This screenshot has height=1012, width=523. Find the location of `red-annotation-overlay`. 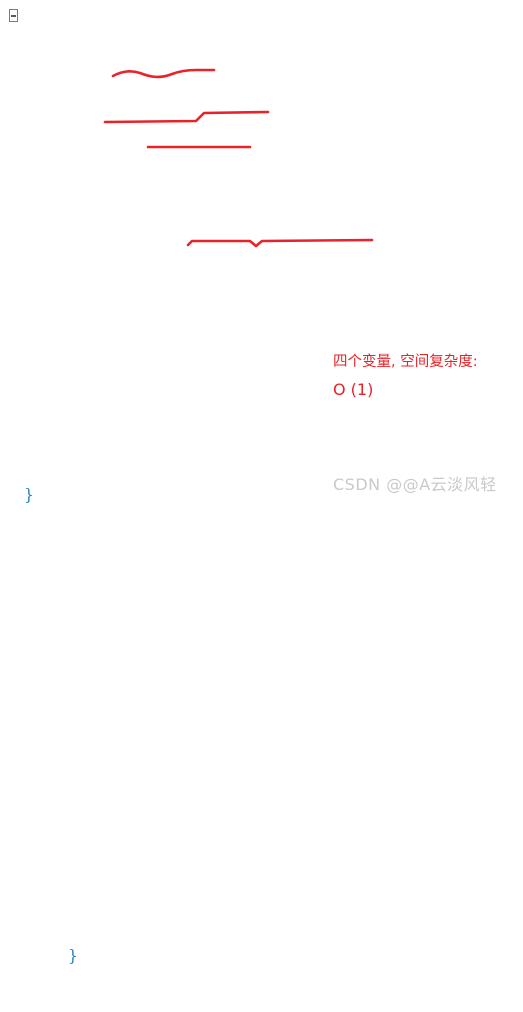

red-annotation-overlay is located at coordinates (238, 158).